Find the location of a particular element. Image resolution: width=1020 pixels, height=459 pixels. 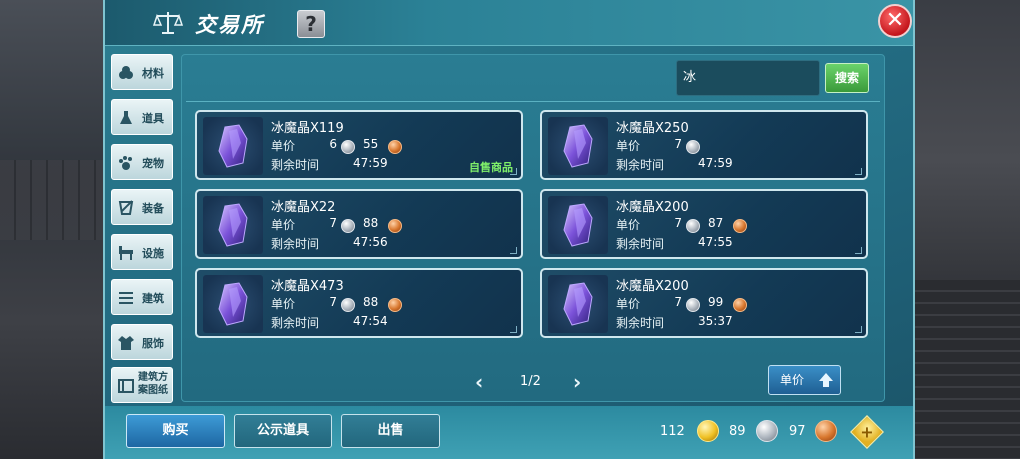

price-silver: 6 is located at coordinates (333, 144).